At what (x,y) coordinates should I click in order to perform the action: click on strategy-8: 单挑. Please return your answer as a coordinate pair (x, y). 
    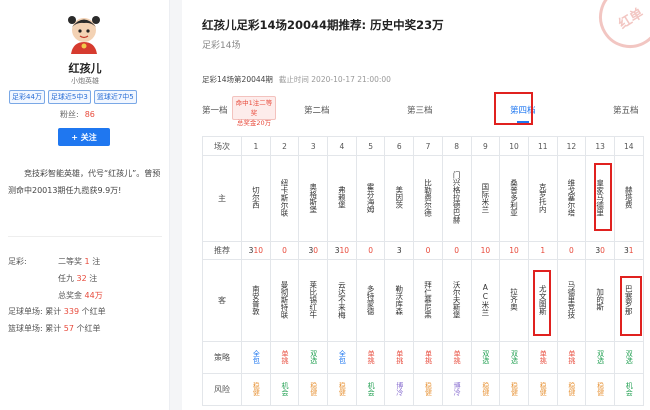
    Looking at the image, I should click on (457, 356).